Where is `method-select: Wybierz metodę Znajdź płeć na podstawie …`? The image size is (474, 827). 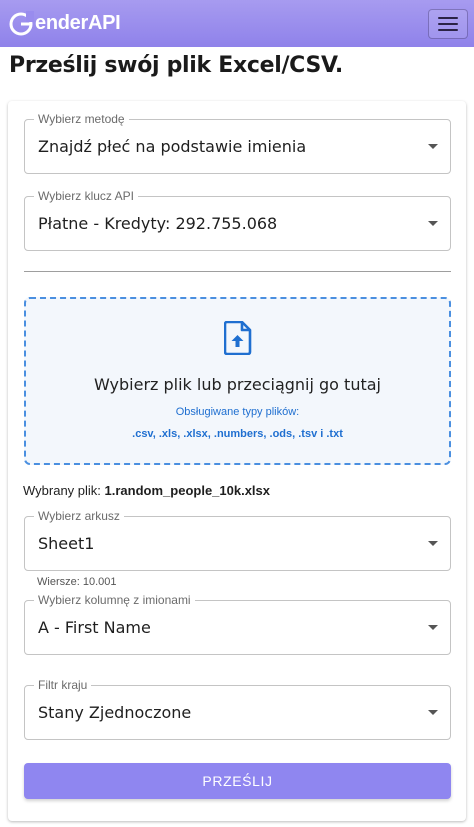
method-select: Wybierz metodę Znajdź płeć na podstawie … is located at coordinates (237, 142).